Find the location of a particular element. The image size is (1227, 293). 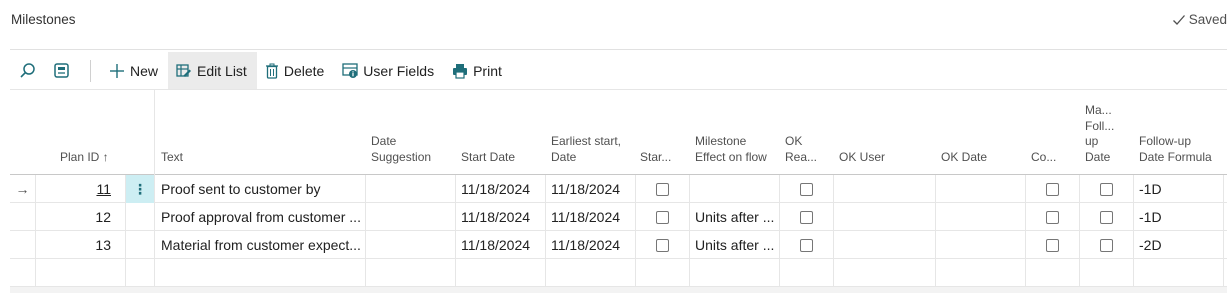

edit-list-button: Edit List is located at coordinates (212, 70).